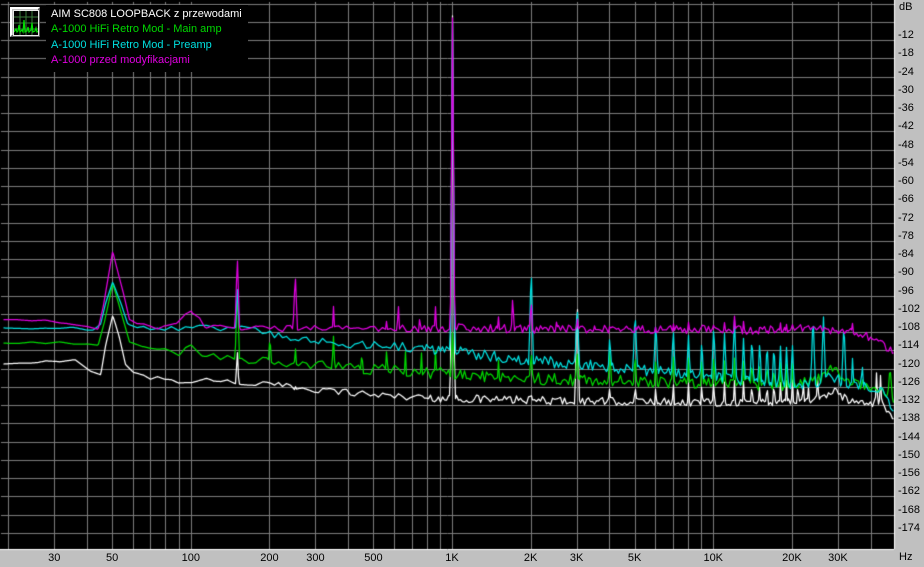 Image resolution: width=924 pixels, height=567 pixels. Describe the element at coordinates (906, 557) in the screenshot. I see `hz-unit-label: Hz` at that location.